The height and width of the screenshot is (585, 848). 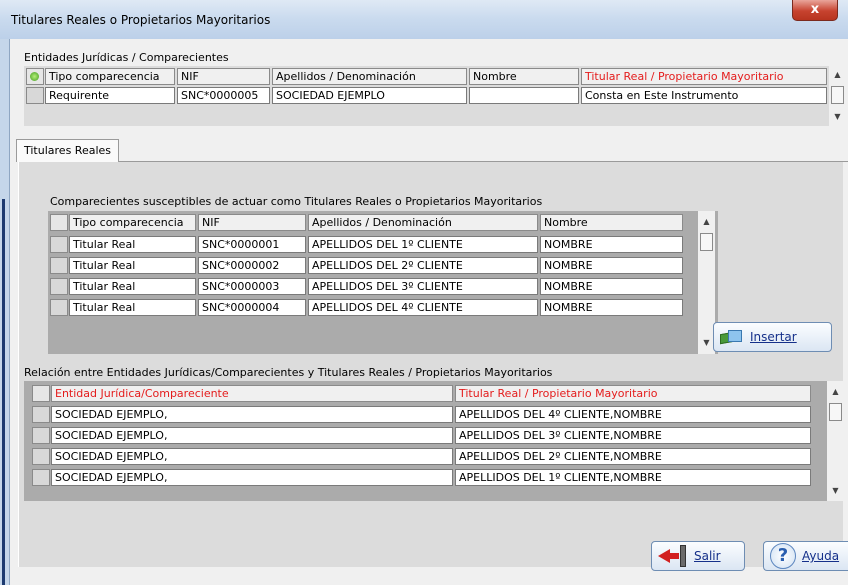 I want to click on entities-scrollbar: ▲ ▼, so click(x=837, y=96).